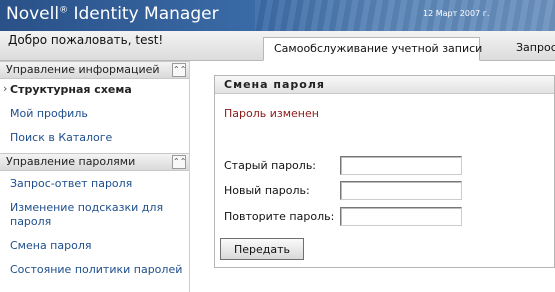 This screenshot has width=555, height=292. I want to click on section-title: Управление информацией, so click(83, 69).